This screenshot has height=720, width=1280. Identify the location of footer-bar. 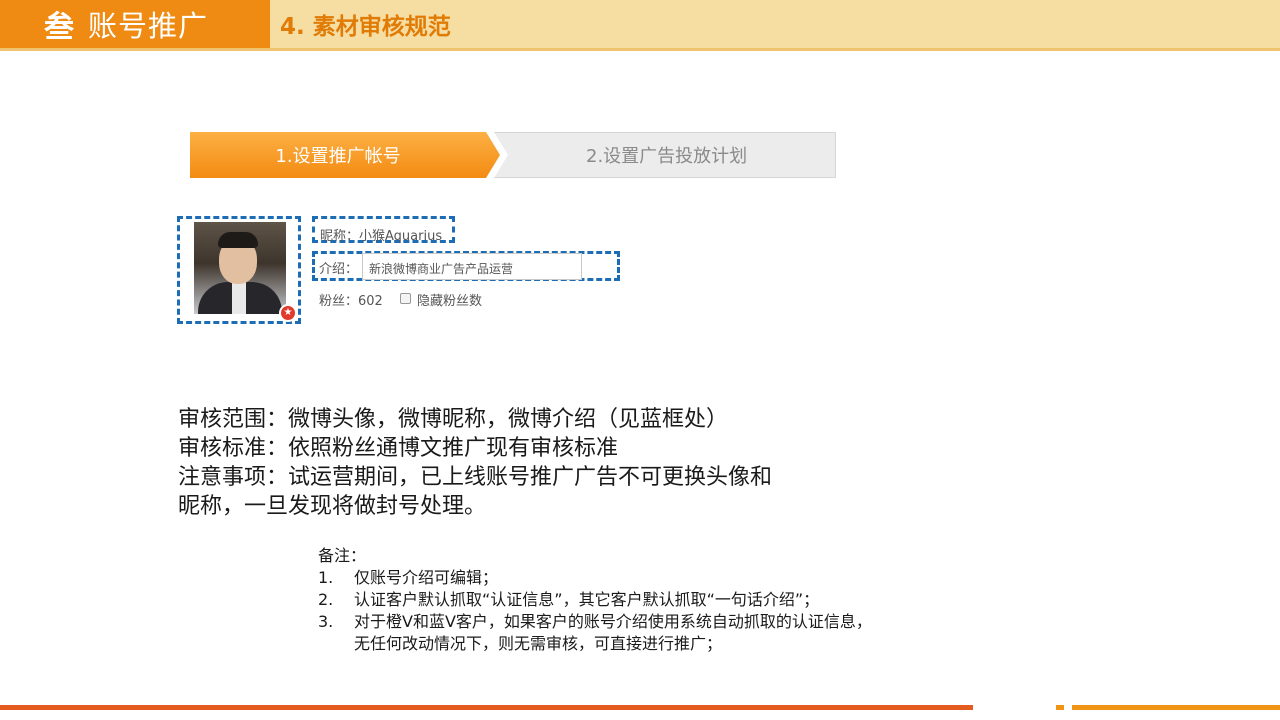
(486, 707).